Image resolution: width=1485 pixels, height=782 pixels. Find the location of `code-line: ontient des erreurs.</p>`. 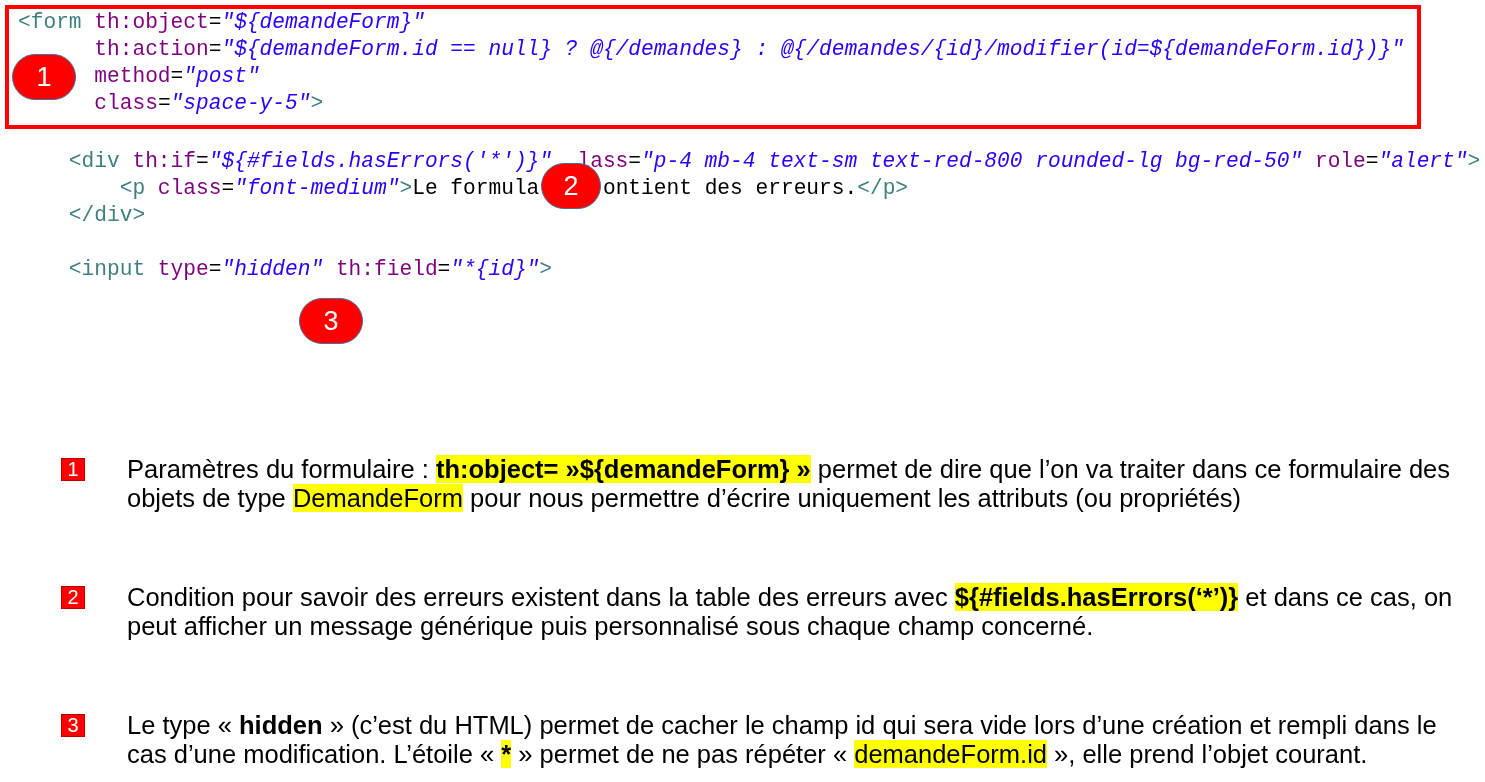

code-line: ontient des erreurs.</p> is located at coordinates (755, 188).